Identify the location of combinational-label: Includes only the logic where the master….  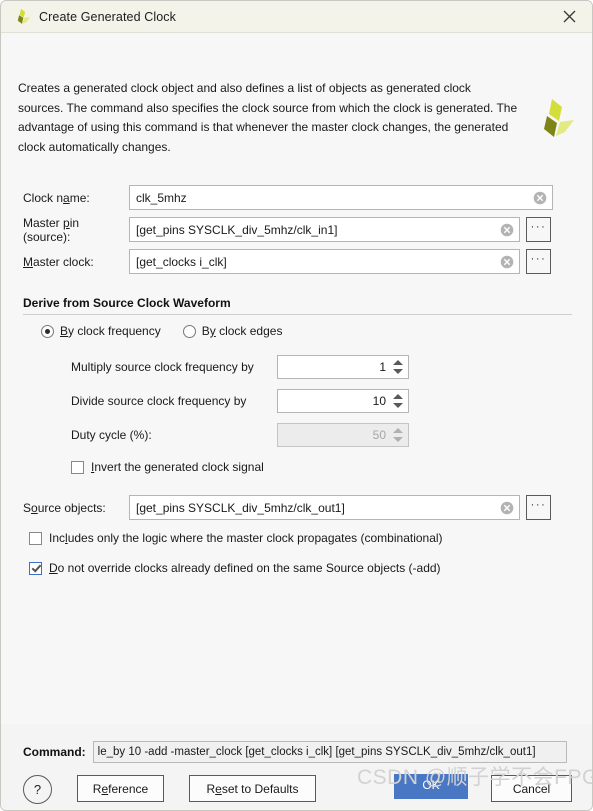
(246, 538).